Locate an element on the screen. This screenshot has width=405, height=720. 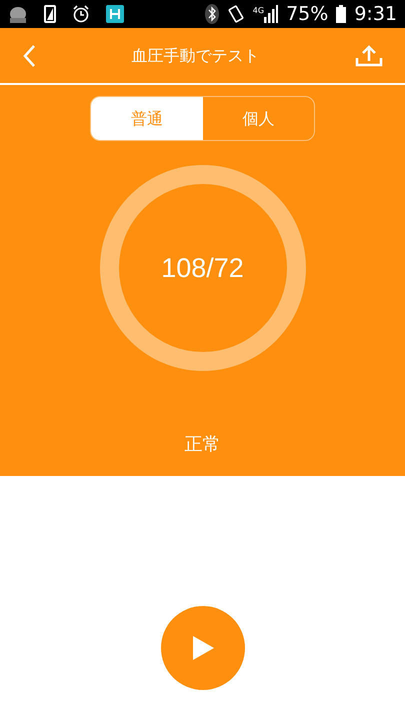
result-status: 正常 is located at coordinates (202, 445).